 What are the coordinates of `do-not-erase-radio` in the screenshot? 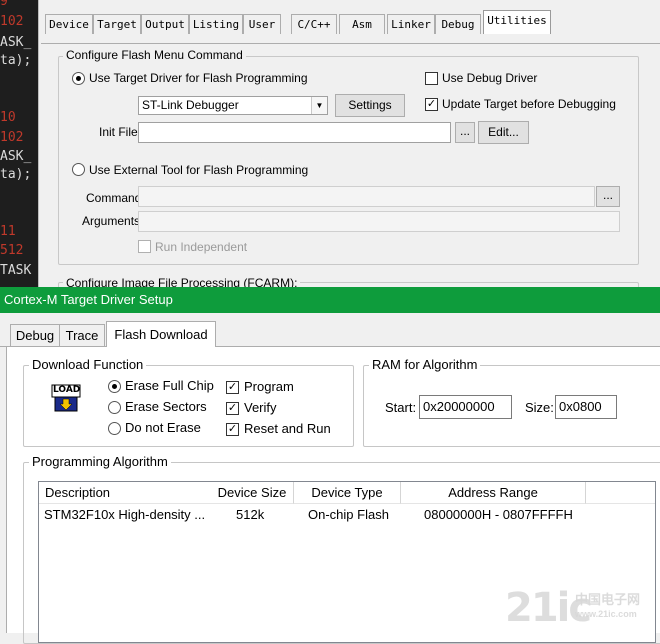 It's located at (114, 428).